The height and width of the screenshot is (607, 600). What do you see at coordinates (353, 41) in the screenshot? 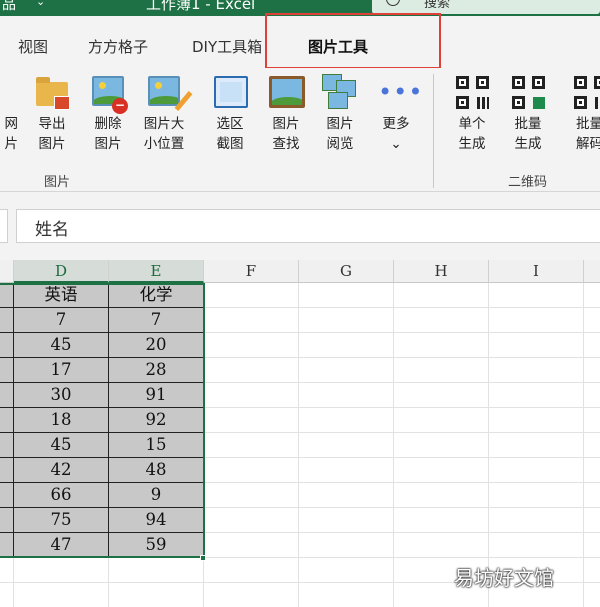
I see `highlight-annotation` at bounding box center [353, 41].